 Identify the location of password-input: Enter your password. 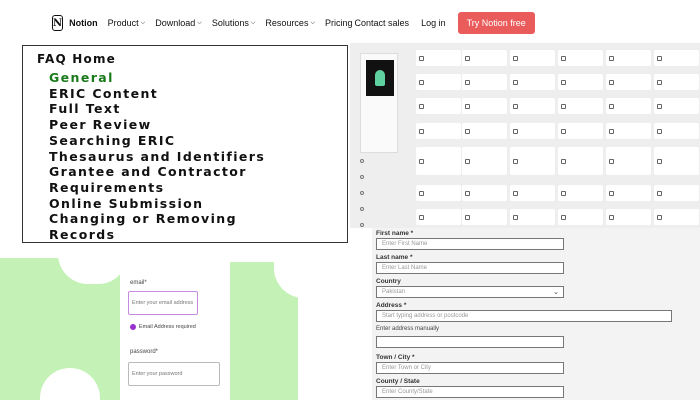
(174, 374).